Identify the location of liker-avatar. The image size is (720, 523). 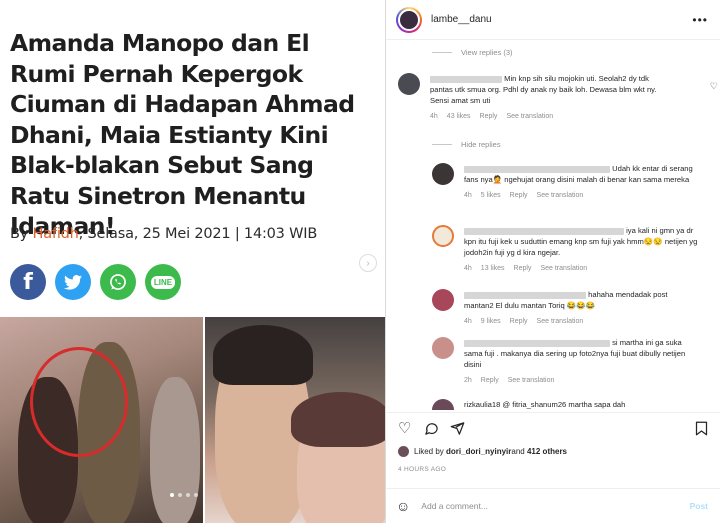
(403, 451).